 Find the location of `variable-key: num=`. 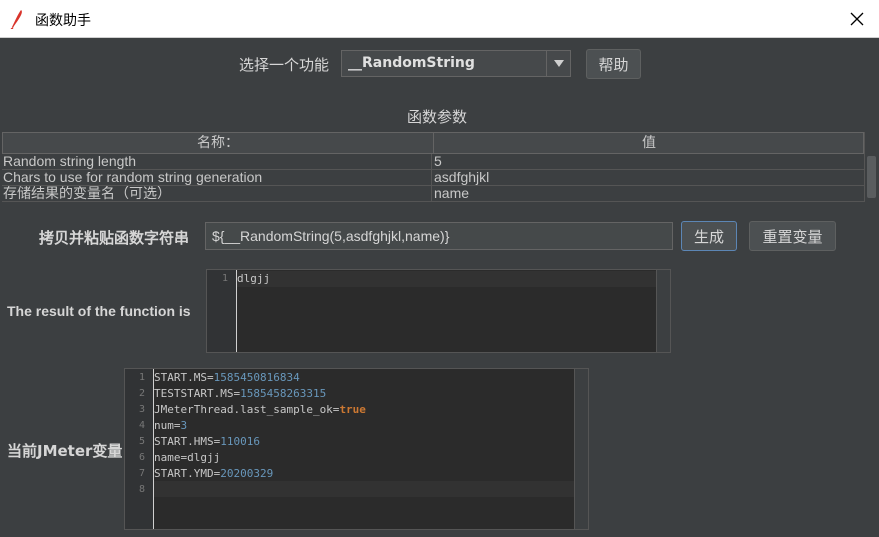

variable-key: num= is located at coordinates (167, 425).